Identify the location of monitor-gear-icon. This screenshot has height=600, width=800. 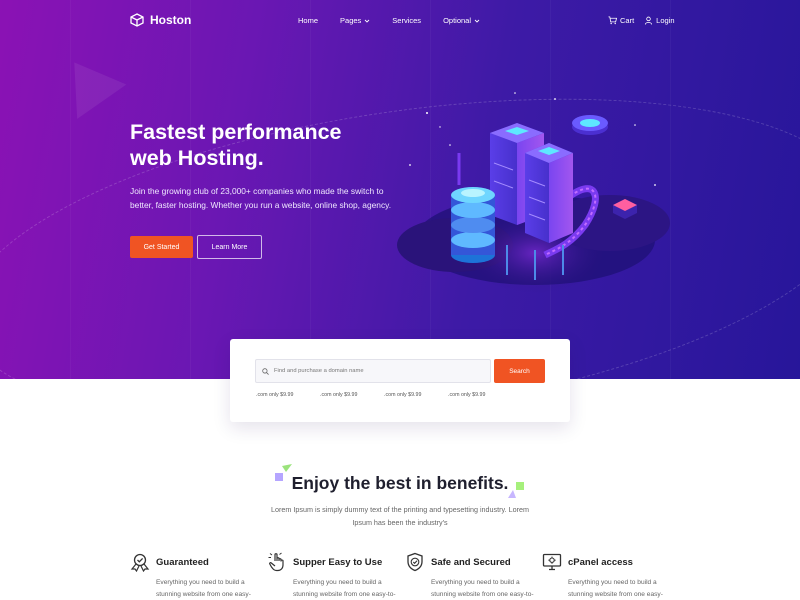
(552, 562).